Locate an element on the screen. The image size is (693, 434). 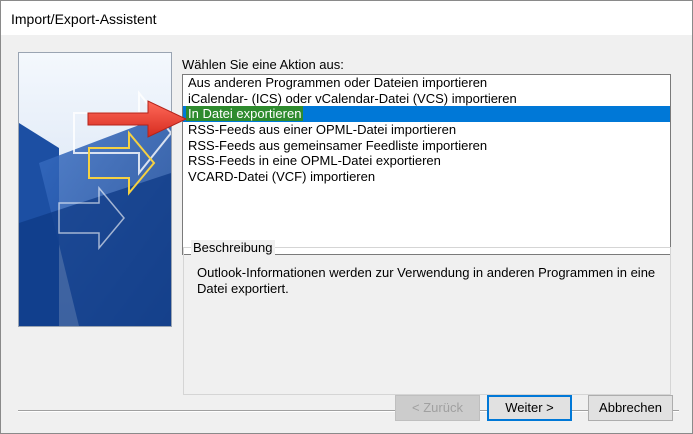
wizard-illustration is located at coordinates (95, 189).